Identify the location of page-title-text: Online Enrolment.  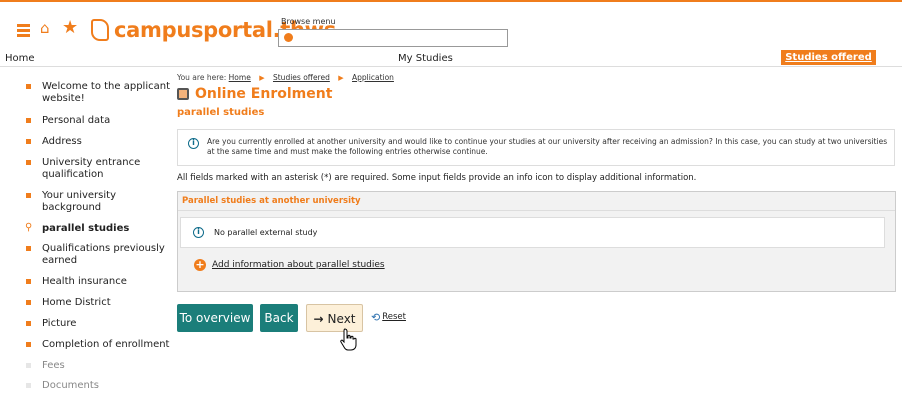
(264, 94).